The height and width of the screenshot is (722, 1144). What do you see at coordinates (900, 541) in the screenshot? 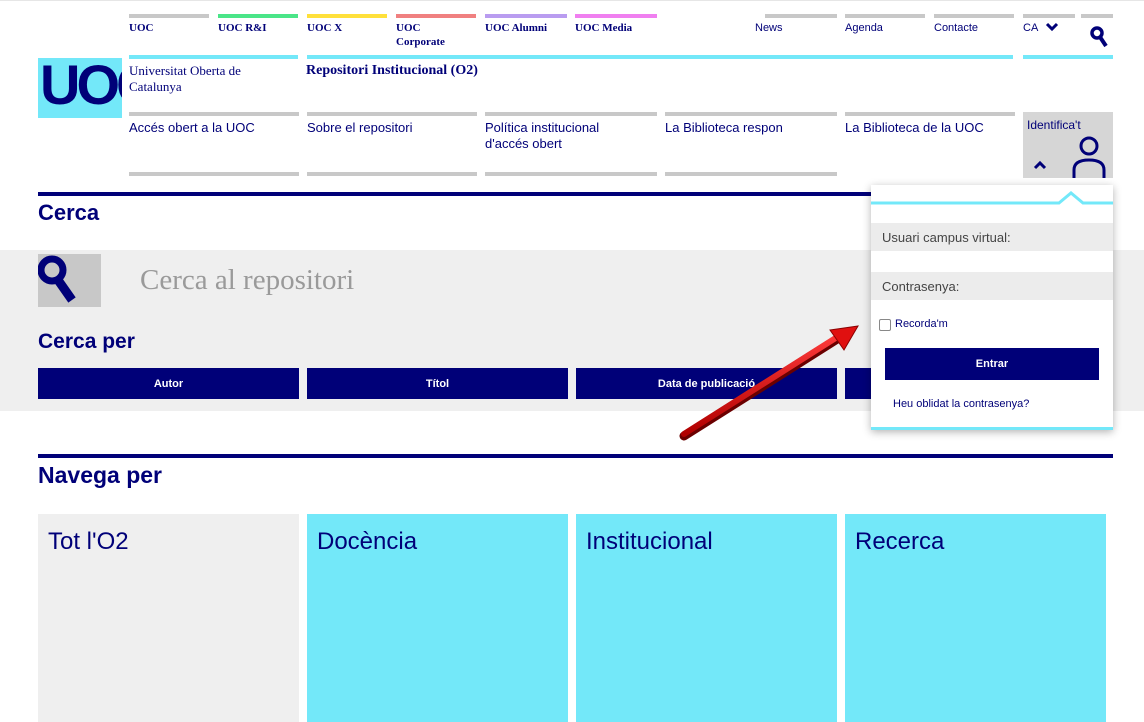
I see `tile-label: Recerca` at bounding box center [900, 541].